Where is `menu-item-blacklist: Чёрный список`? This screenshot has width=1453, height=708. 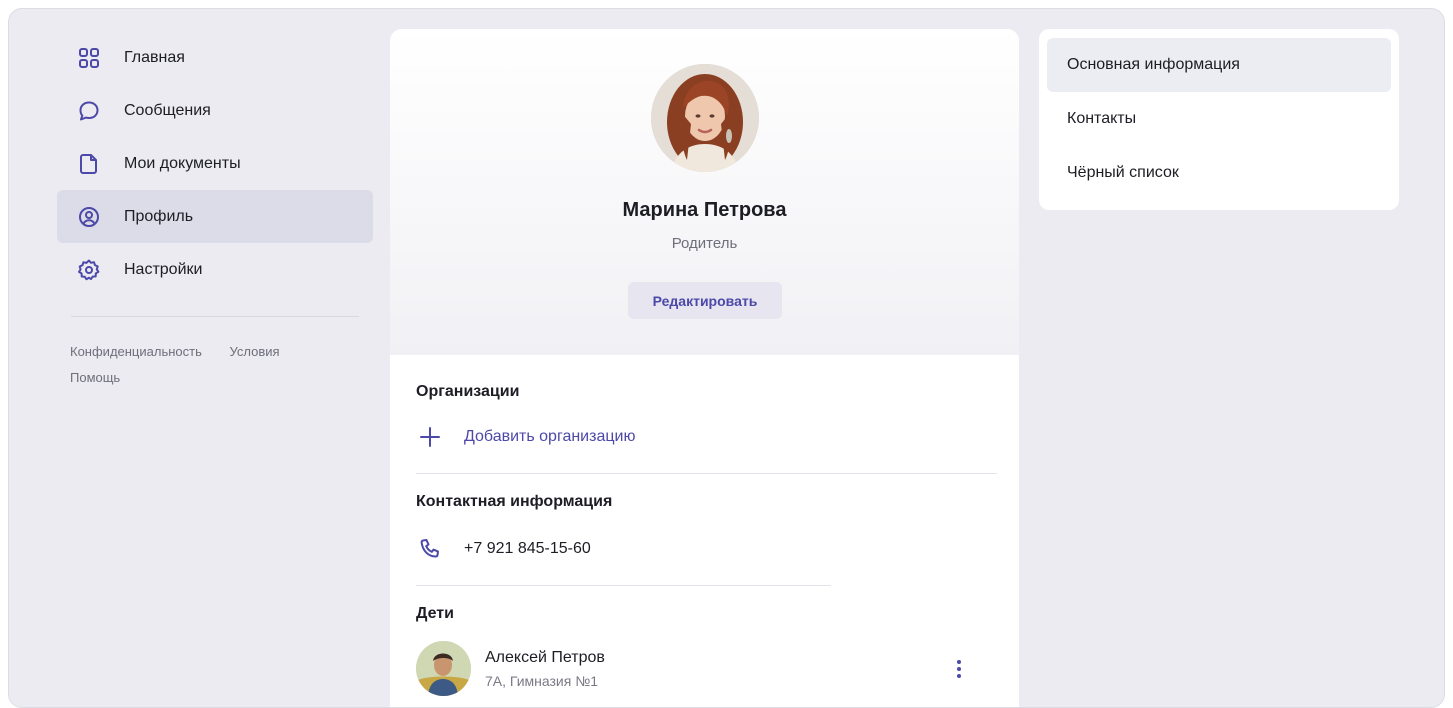
menu-item-blacklist: Чёрный список is located at coordinates (1219, 173).